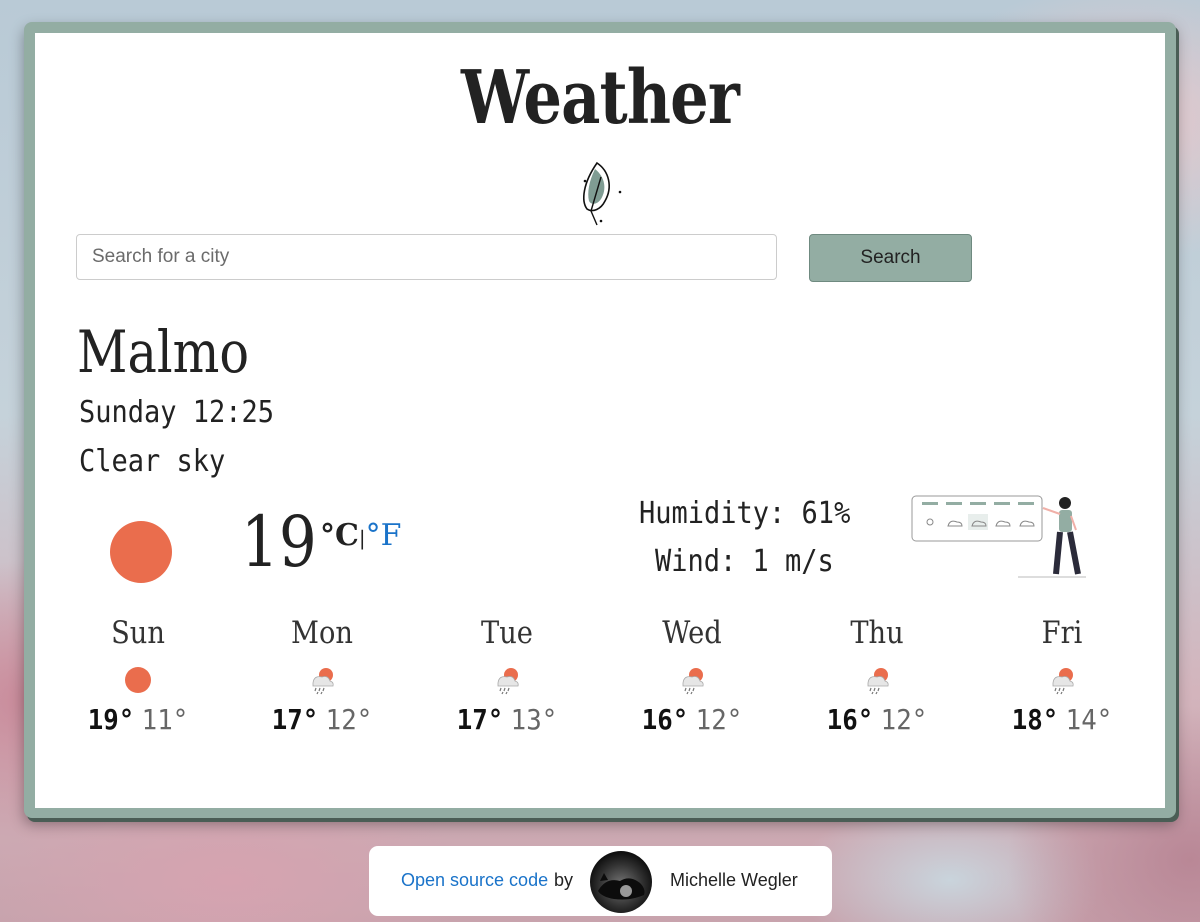 Image resolution: width=1200 pixels, height=922 pixels. What do you see at coordinates (279, 542) in the screenshot?
I see `current-temperature: 19` at bounding box center [279, 542].